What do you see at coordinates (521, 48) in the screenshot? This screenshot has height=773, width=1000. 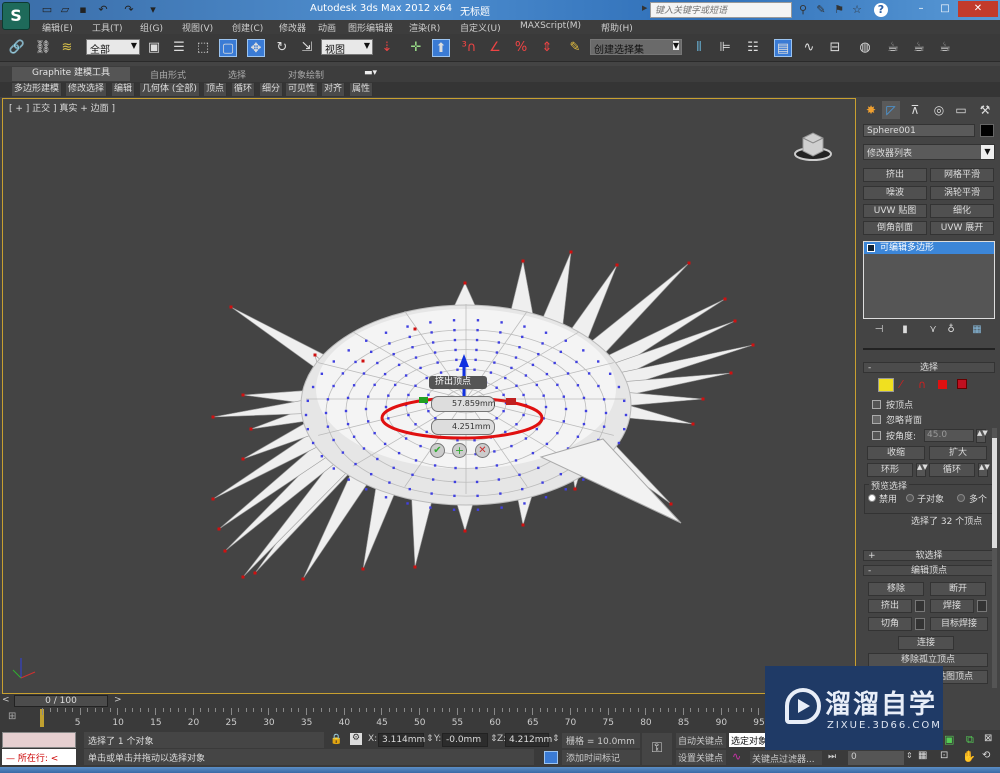 I see `percent-snap-icon: %` at bounding box center [521, 48].